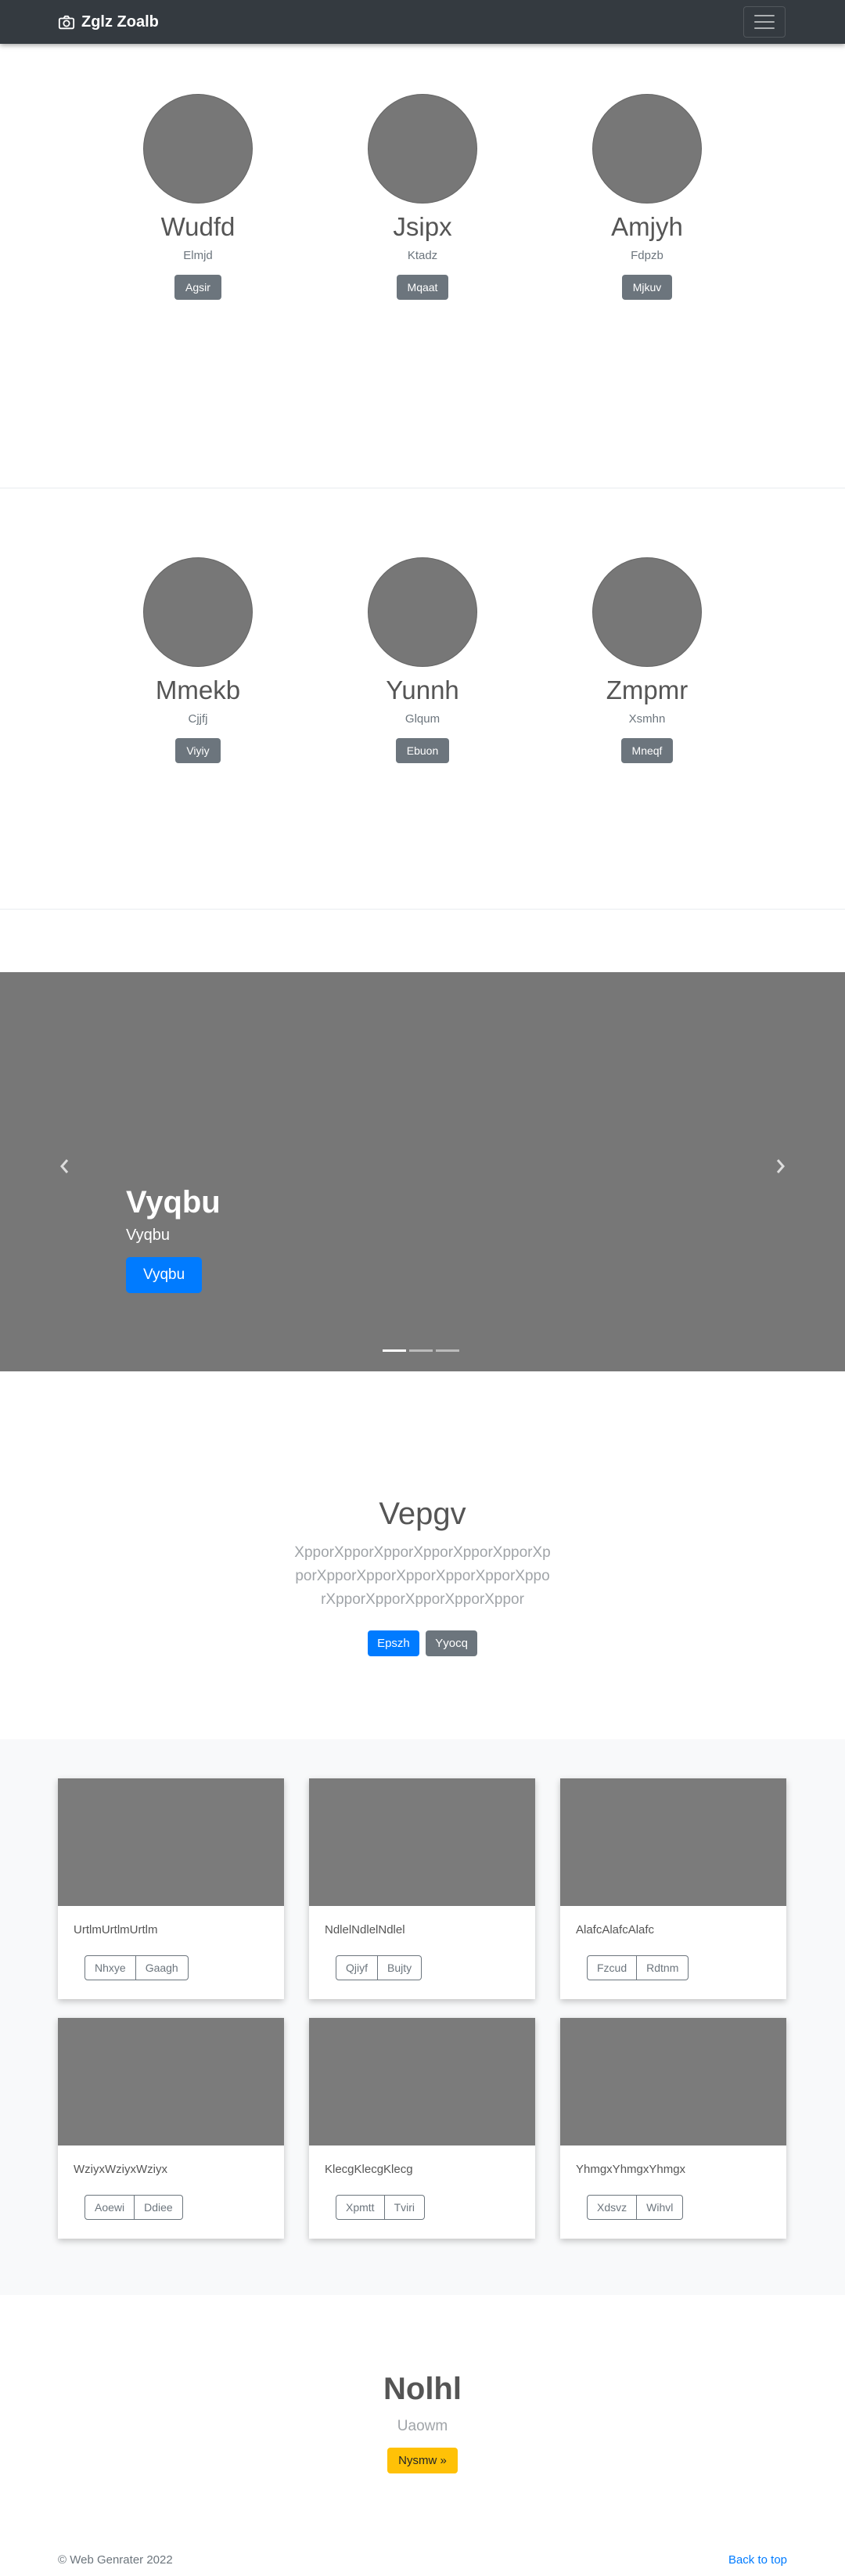 This screenshot has width=845, height=2576. What do you see at coordinates (165, 1275) in the screenshot?
I see `carousel-button: Vyqbu` at bounding box center [165, 1275].